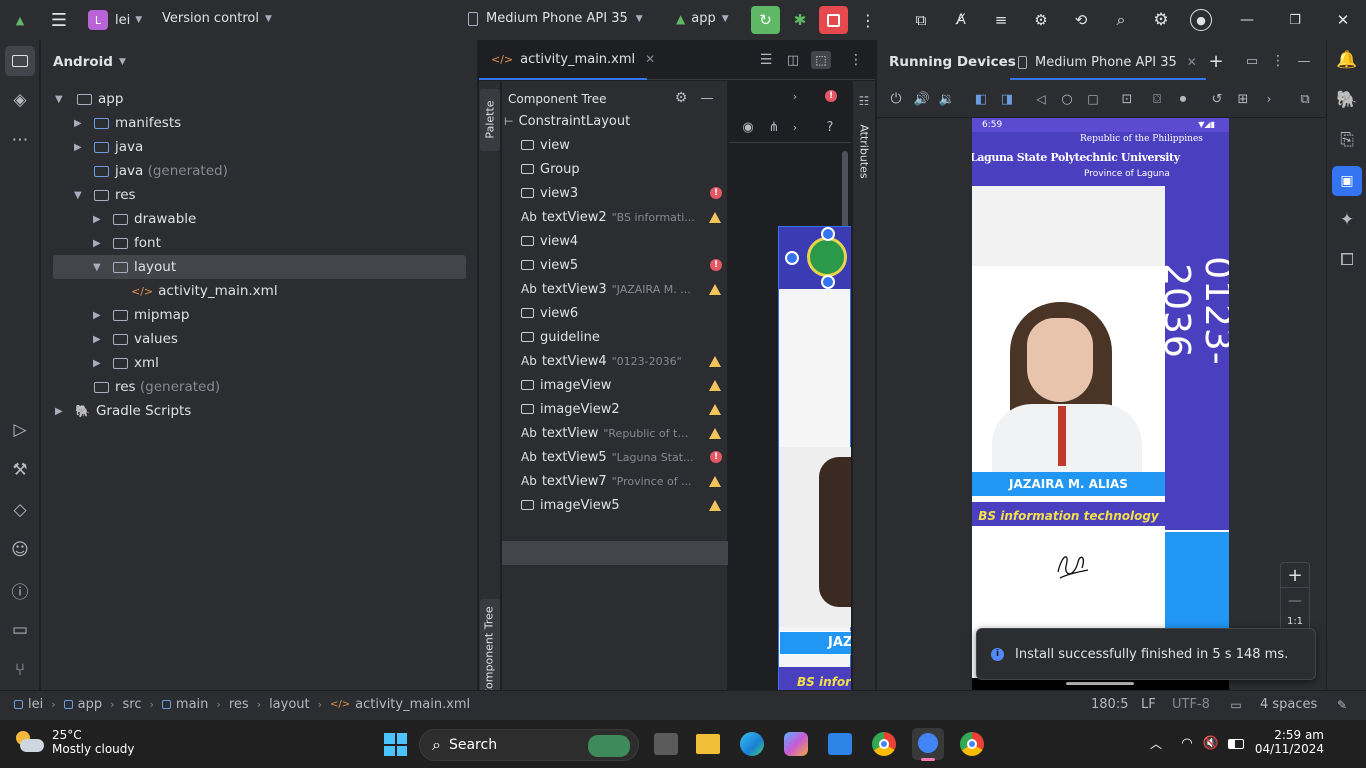 The image size is (1366, 768). I want to click on project-selector: L lei ▼, so click(115, 20).